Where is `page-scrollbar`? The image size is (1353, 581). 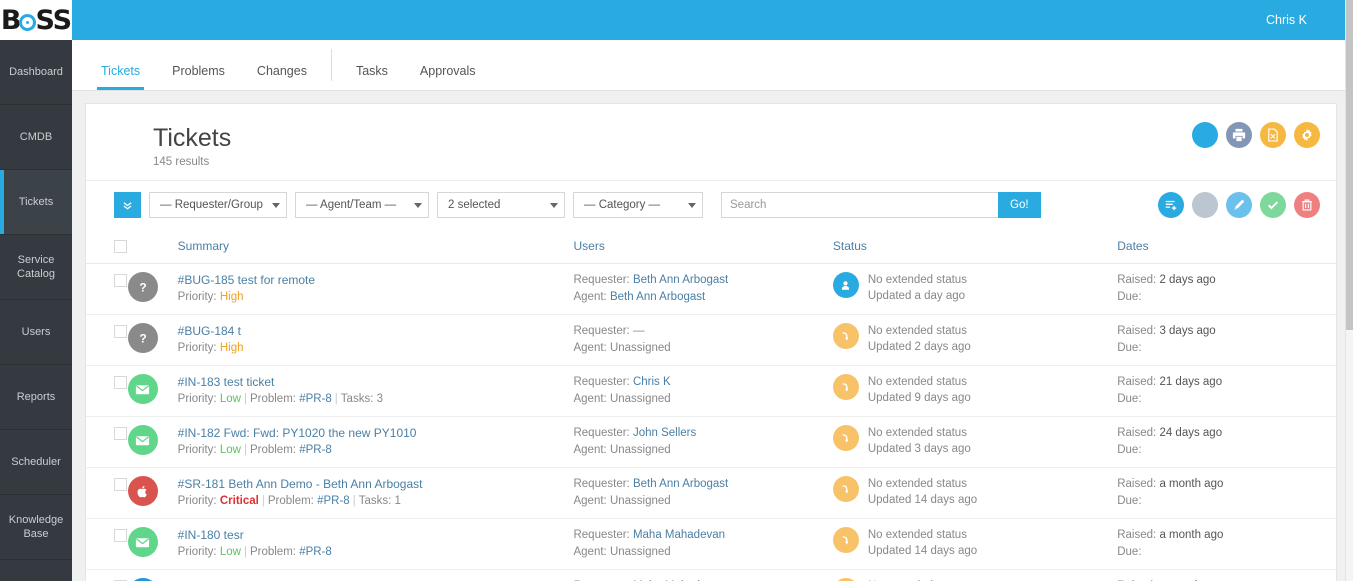
page-scrollbar is located at coordinates (1349, 290).